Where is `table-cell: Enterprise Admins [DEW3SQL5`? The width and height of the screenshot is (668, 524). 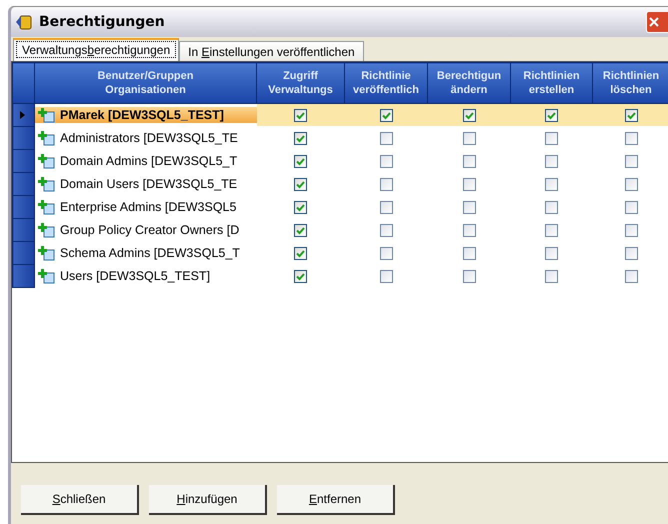
table-cell: Enterprise Admins [DEW3SQL5 is located at coordinates (145, 207).